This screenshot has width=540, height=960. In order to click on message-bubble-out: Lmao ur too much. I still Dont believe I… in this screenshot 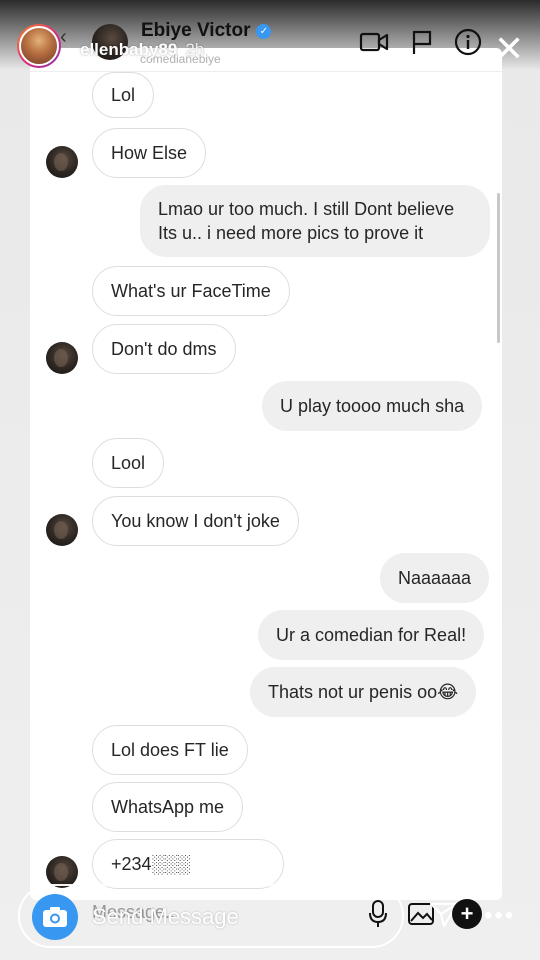, I will do `click(315, 221)`.